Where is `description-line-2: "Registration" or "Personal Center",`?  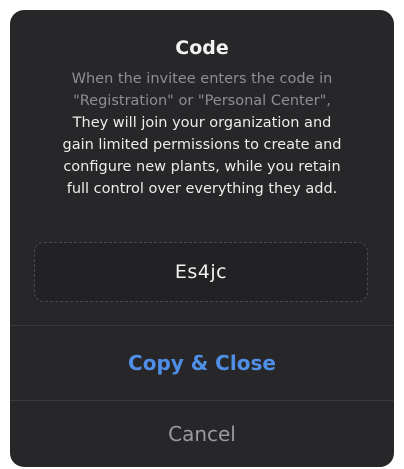 description-line-2: "Registration" or "Personal Center", is located at coordinates (202, 101).